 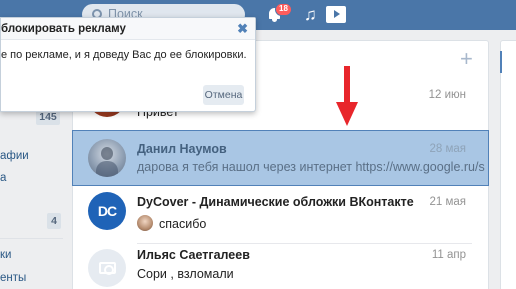 What do you see at coordinates (447, 95) in the screenshot?
I see `dialog-date: 12 июн` at bounding box center [447, 95].